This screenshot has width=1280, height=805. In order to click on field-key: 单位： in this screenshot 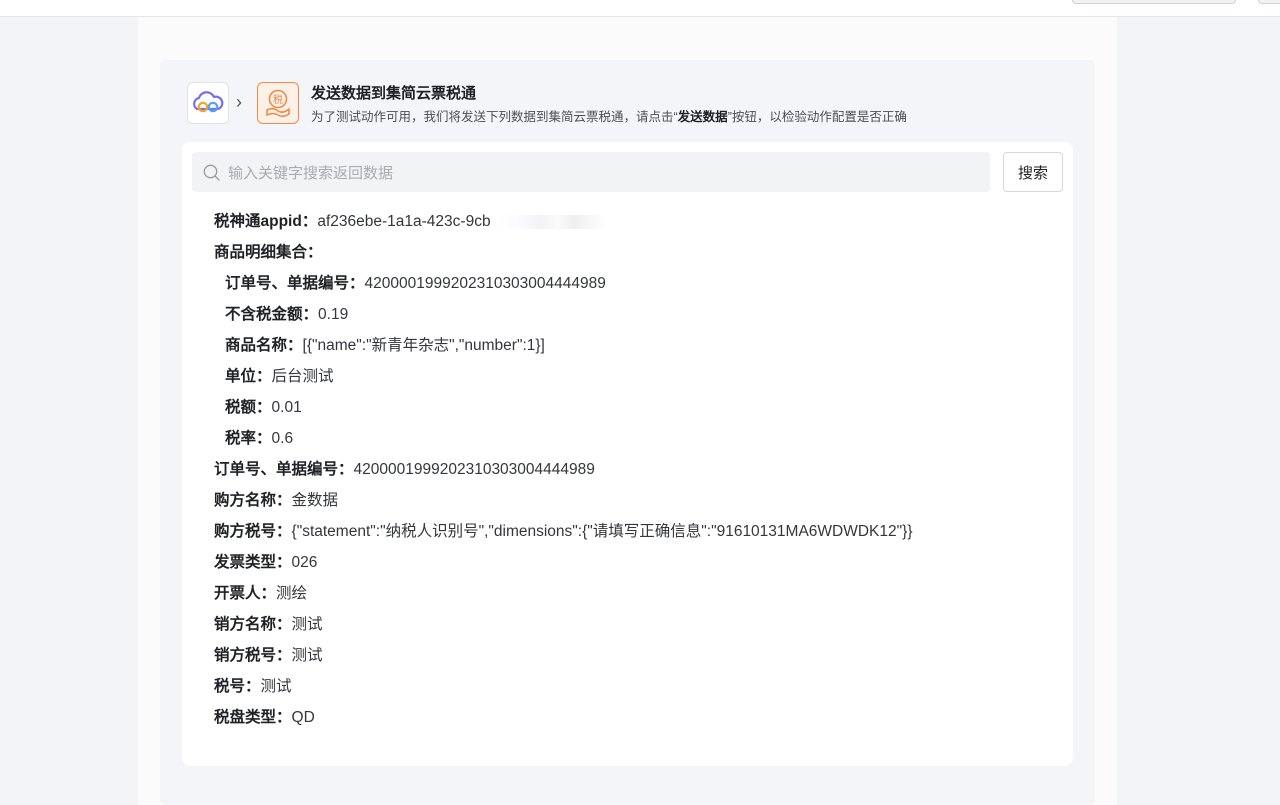, I will do `click(248, 376)`.